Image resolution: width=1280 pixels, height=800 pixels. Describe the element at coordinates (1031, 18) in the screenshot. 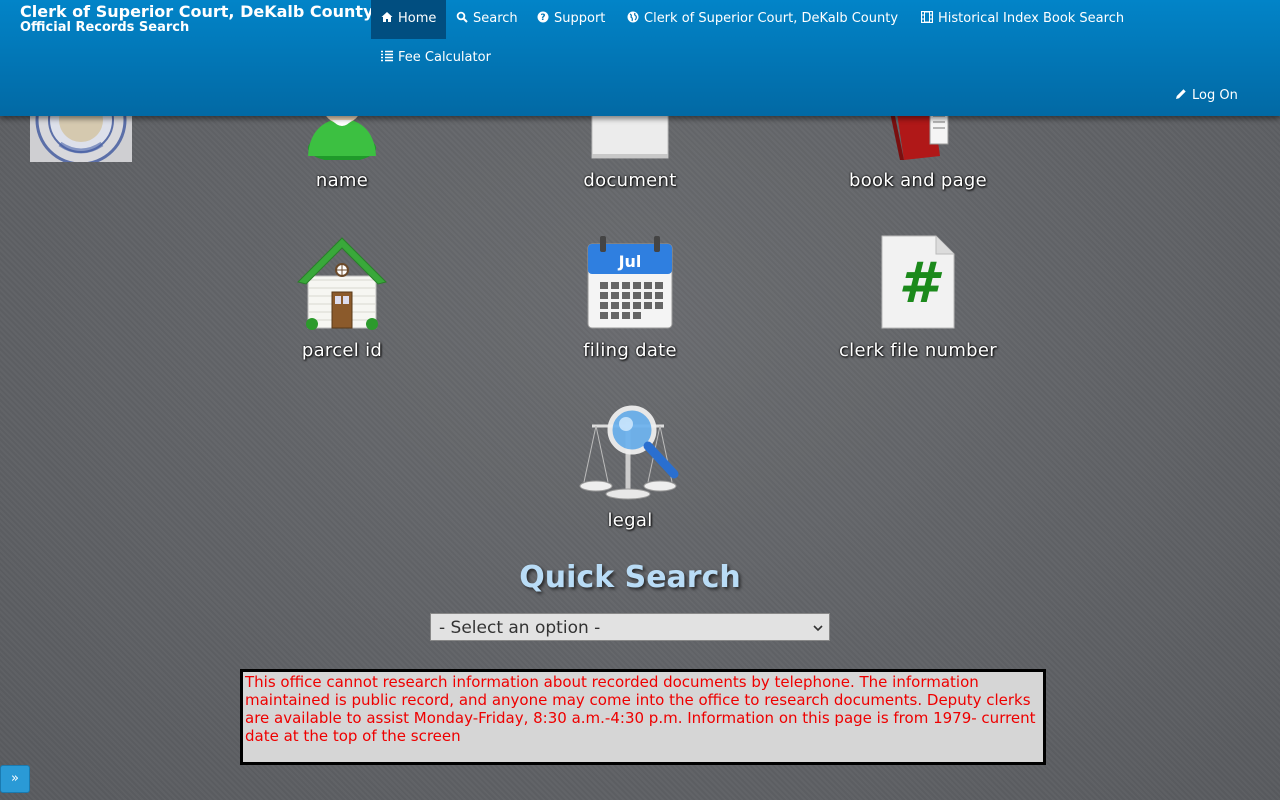

I see `nav-historical-label: Historical Index Book Search` at that location.